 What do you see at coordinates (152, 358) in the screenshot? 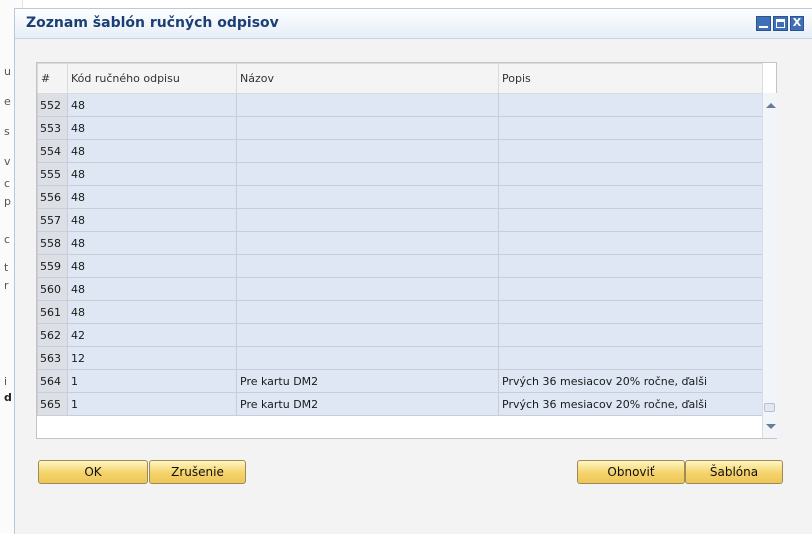
I see `row-code-cell: 12` at bounding box center [152, 358].